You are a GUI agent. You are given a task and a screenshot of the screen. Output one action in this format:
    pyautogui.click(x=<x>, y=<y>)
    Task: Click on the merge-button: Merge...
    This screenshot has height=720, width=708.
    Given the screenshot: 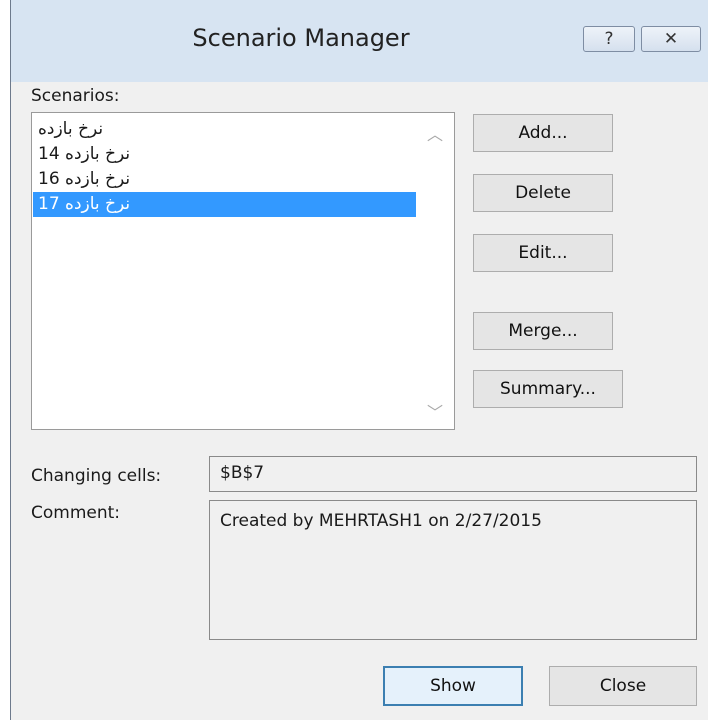 What is the action you would take?
    pyautogui.click(x=543, y=331)
    